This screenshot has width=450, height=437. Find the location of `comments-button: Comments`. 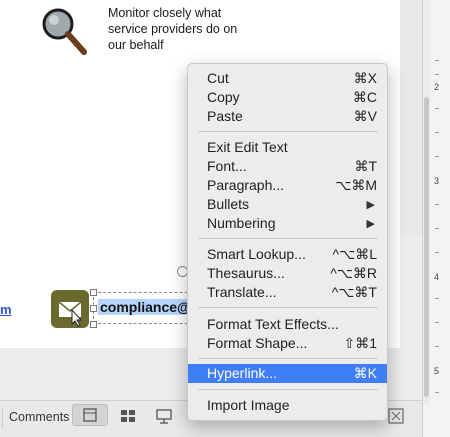

comments-button: Comments is located at coordinates (38, 418).